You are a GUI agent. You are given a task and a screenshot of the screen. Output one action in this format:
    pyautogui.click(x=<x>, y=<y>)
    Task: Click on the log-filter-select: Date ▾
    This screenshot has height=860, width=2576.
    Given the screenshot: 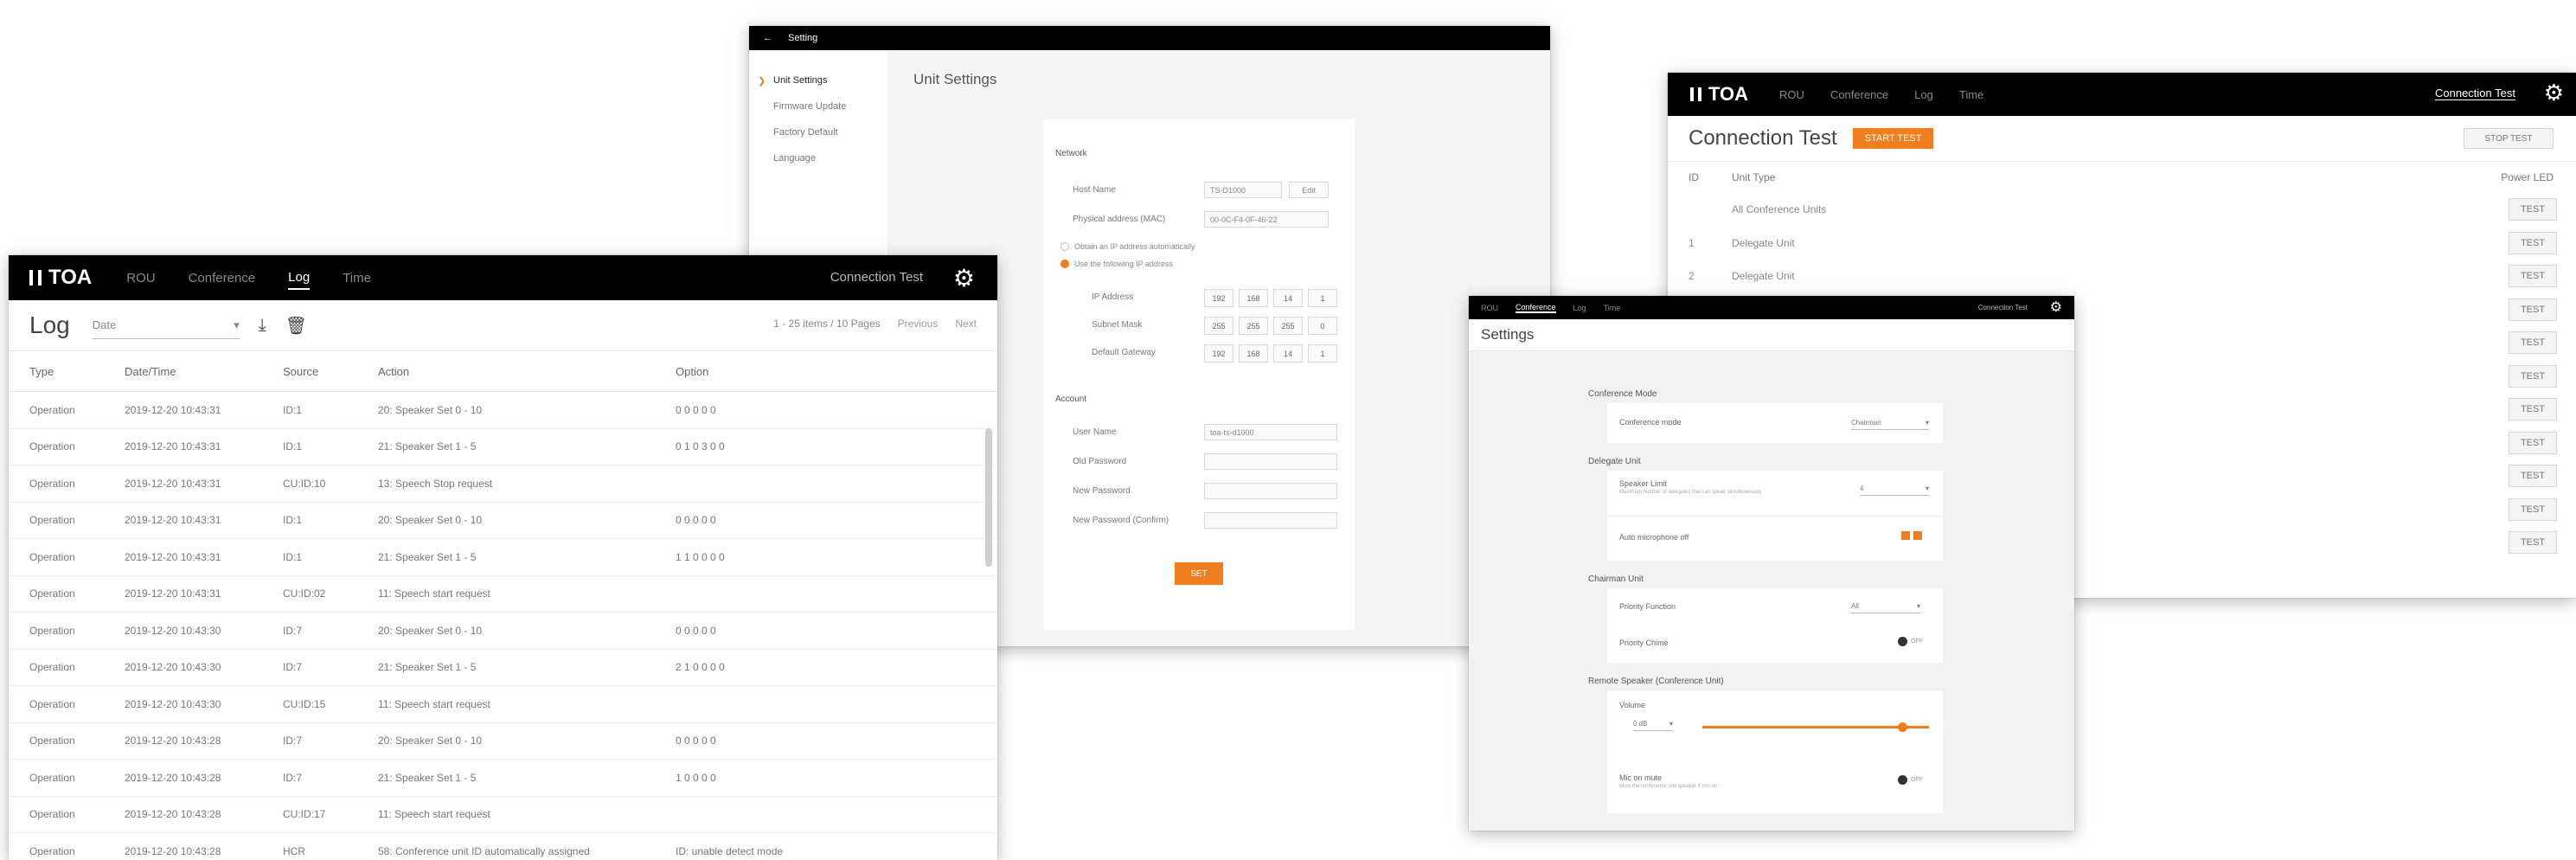 What is the action you would take?
    pyautogui.click(x=166, y=325)
    